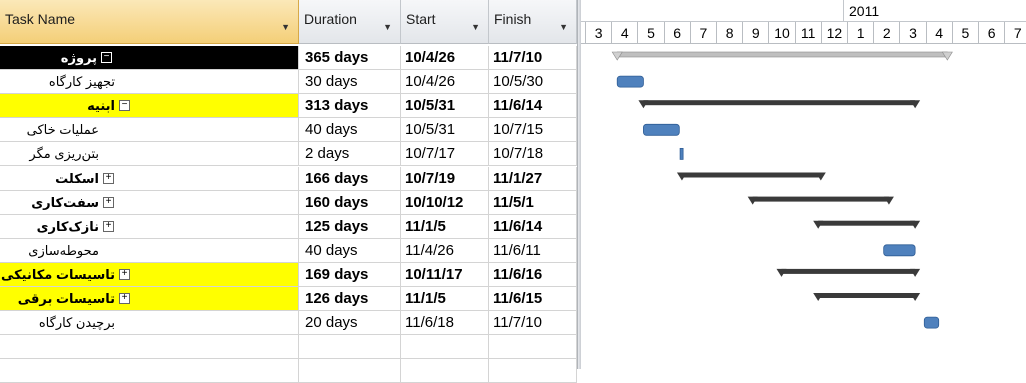 This screenshot has height=383, width=1026. Describe the element at coordinates (149, 178) in the screenshot. I see `task-name-cell: اسکلت +` at that location.